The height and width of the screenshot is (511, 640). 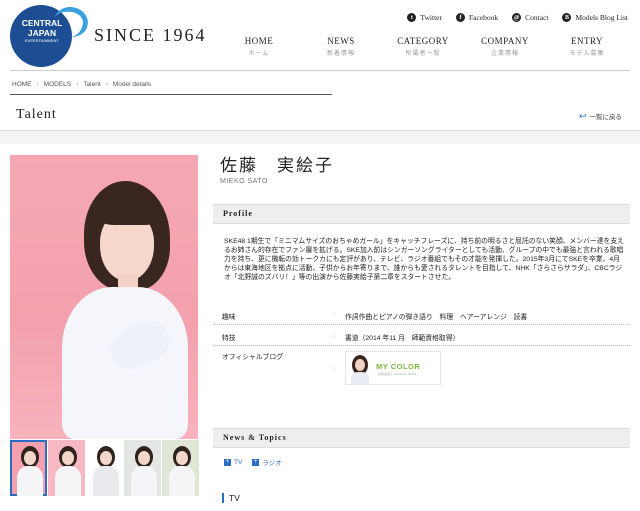 I want to click on logo-line-2: JAPAN, so click(x=42, y=33).